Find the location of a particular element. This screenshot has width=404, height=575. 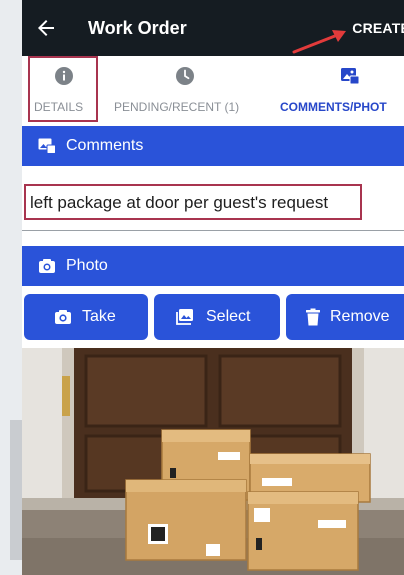

comments-title: Comments is located at coordinates (105, 145).